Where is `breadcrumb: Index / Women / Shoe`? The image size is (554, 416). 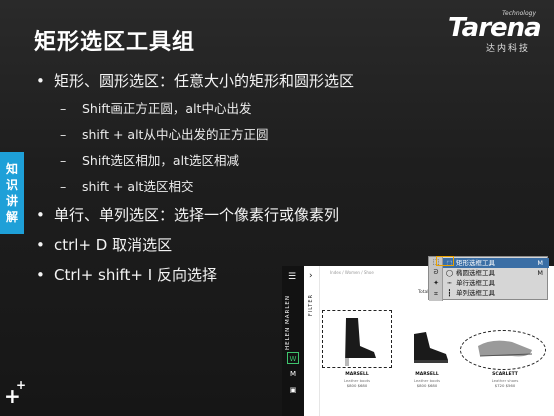
breadcrumb: Index / Women / Shoe is located at coordinates (352, 272).